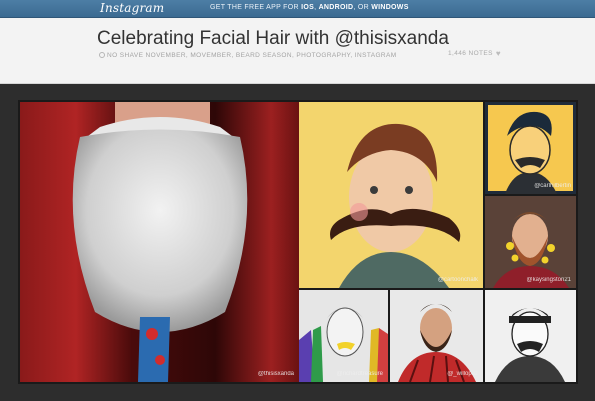 Image resolution: width=595 pixels, height=401 pixels. I want to click on tag-icon, so click(102, 55).